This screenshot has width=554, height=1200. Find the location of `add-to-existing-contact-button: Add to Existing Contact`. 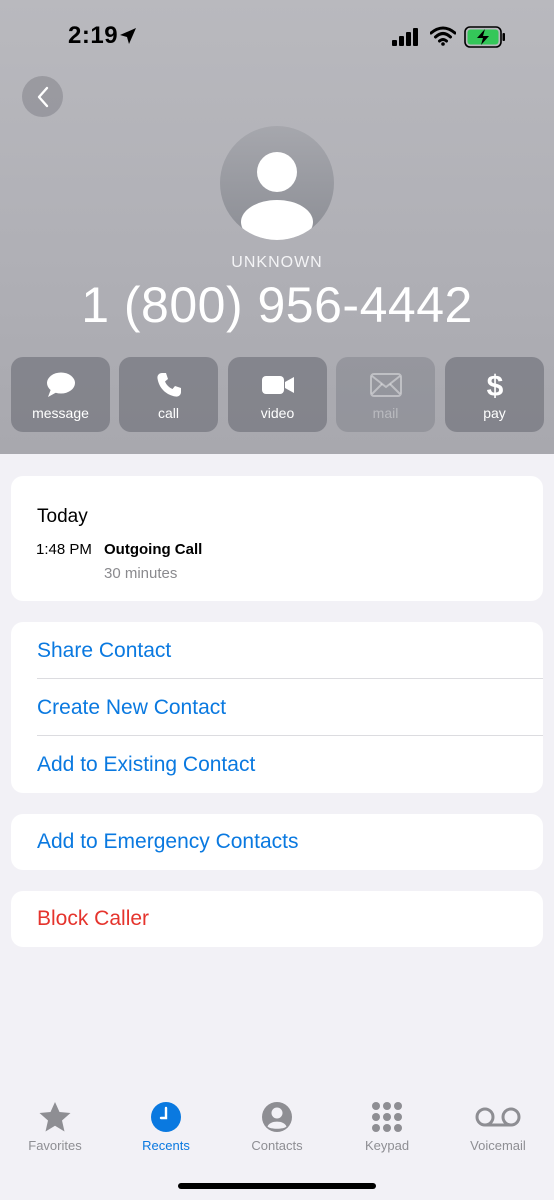

add-to-existing-contact-button: Add to Existing Contact is located at coordinates (277, 764).